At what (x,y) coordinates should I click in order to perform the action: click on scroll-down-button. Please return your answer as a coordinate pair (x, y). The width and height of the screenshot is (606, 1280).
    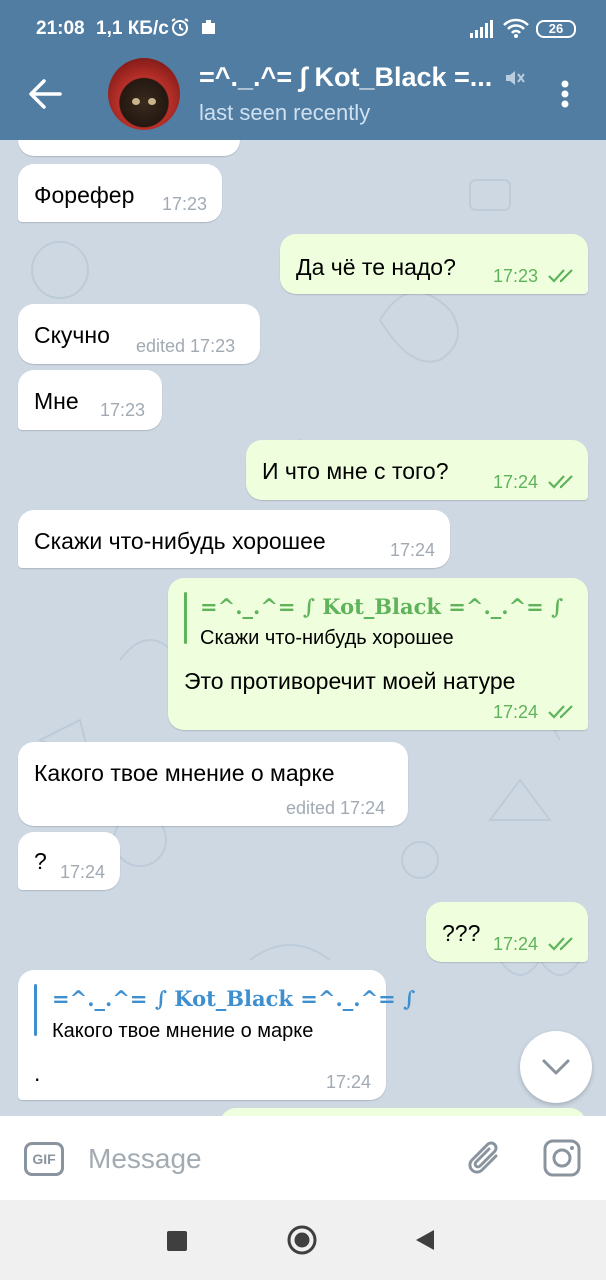
    Looking at the image, I should click on (556, 1067).